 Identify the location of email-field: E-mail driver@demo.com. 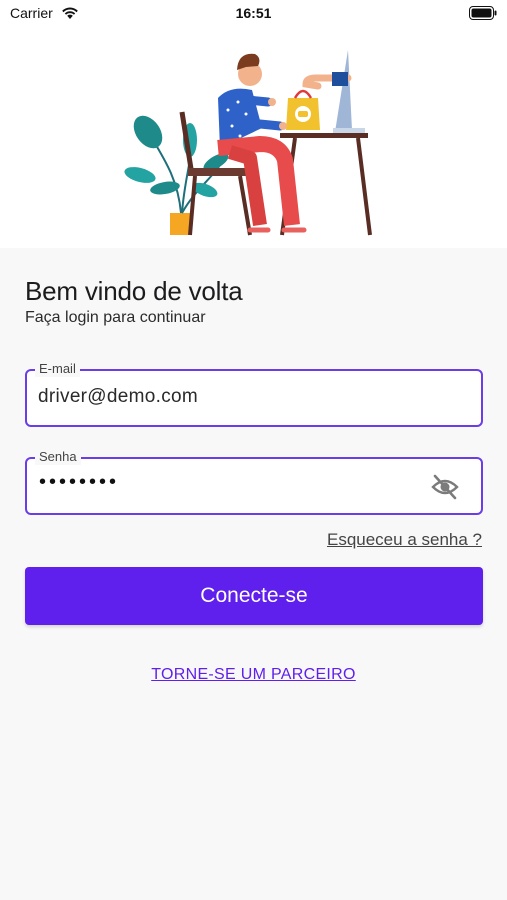
(254, 394).